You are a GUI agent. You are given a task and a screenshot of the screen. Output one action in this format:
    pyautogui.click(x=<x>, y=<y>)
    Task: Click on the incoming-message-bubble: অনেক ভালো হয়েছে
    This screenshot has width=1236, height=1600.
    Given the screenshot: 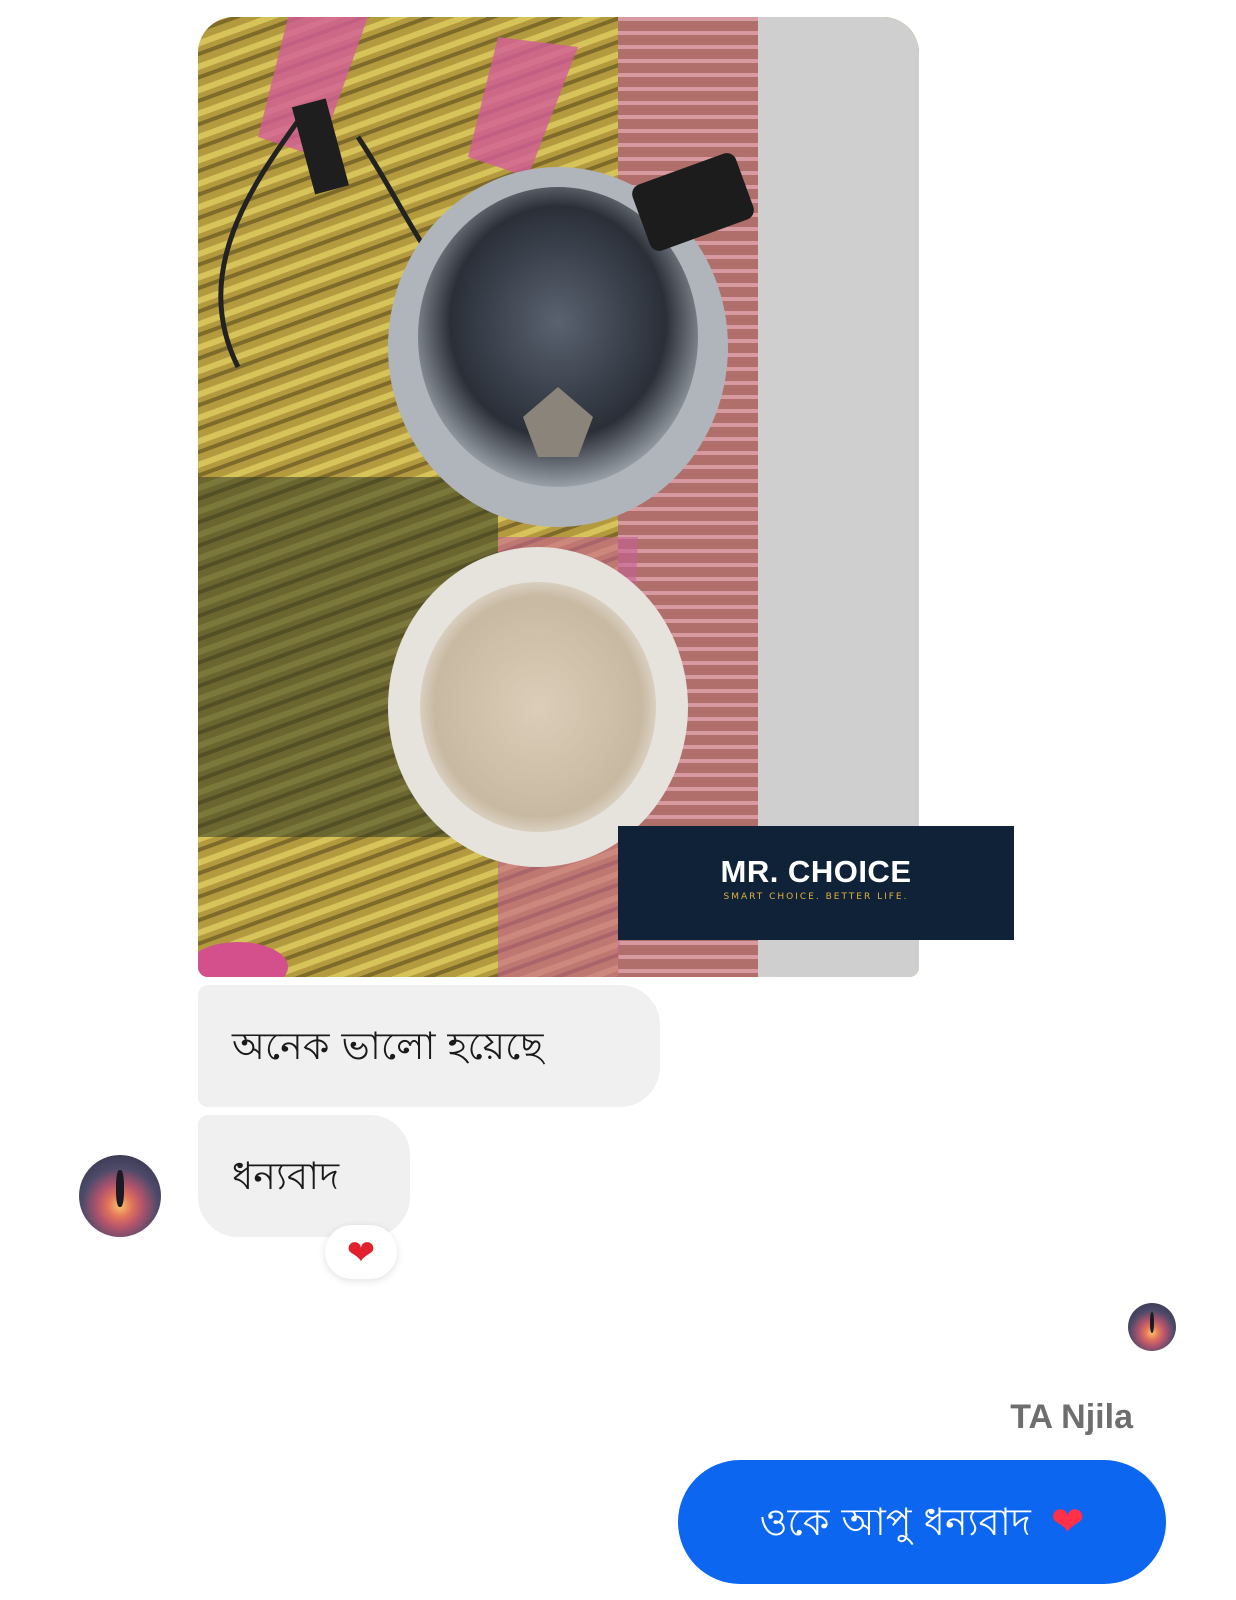 What is the action you would take?
    pyautogui.click(x=429, y=1046)
    